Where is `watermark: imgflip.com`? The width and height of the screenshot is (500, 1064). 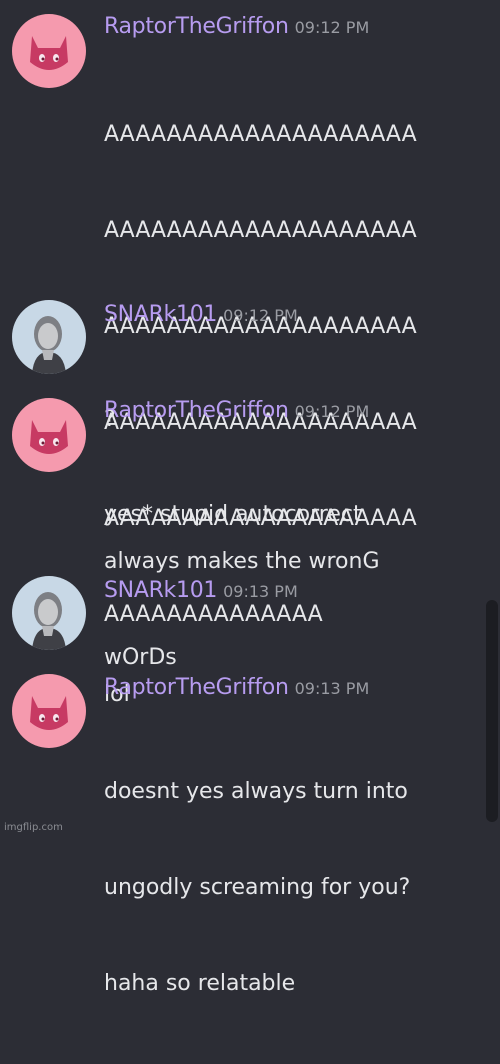
watermark: imgflip.com is located at coordinates (33, 827).